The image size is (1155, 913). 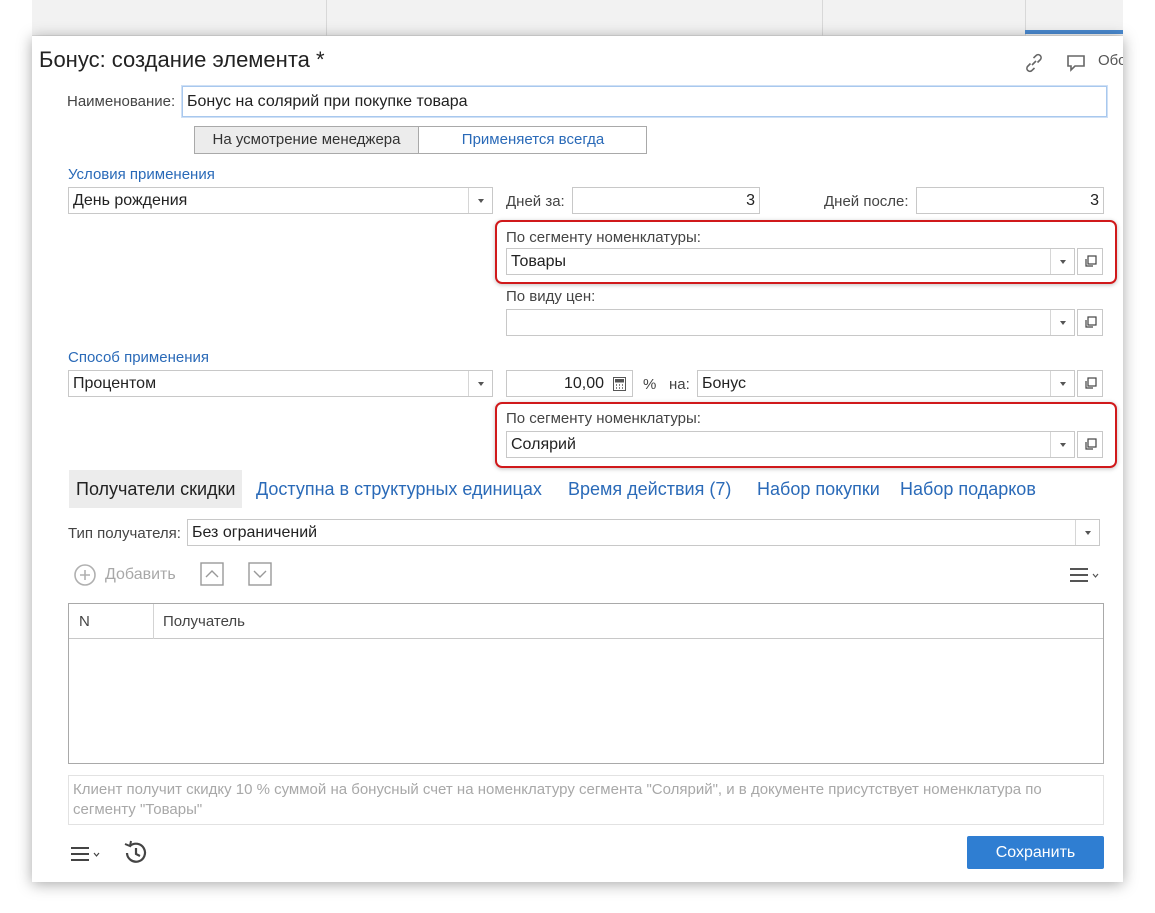 What do you see at coordinates (280, 383) in the screenshot?
I see `method-select: Процентом` at bounding box center [280, 383].